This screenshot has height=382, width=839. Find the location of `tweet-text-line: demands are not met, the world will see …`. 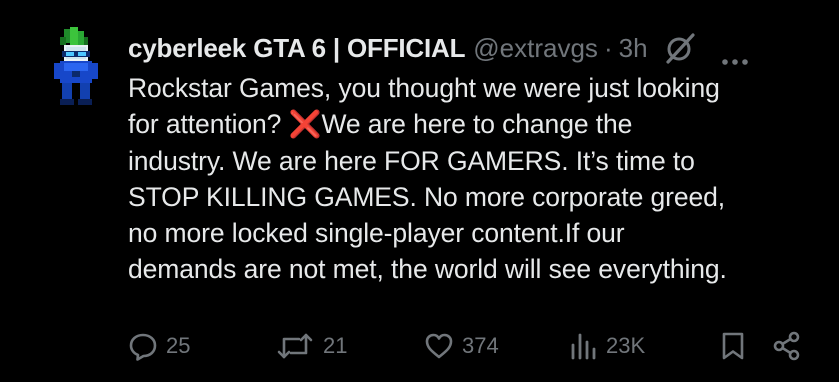

tweet-text-line: demands are not met, the world will see … is located at coordinates (427, 269).